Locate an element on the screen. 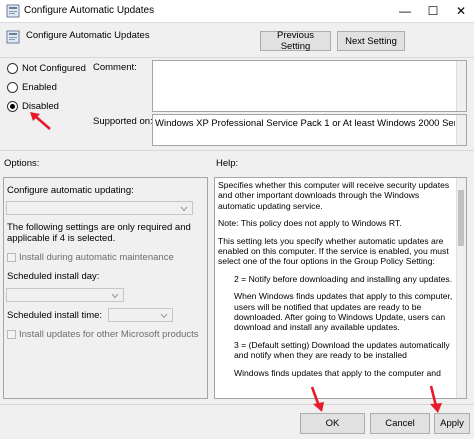 The width and height of the screenshot is (474, 439). annotation-arrow-icon is located at coordinates (40, 121).